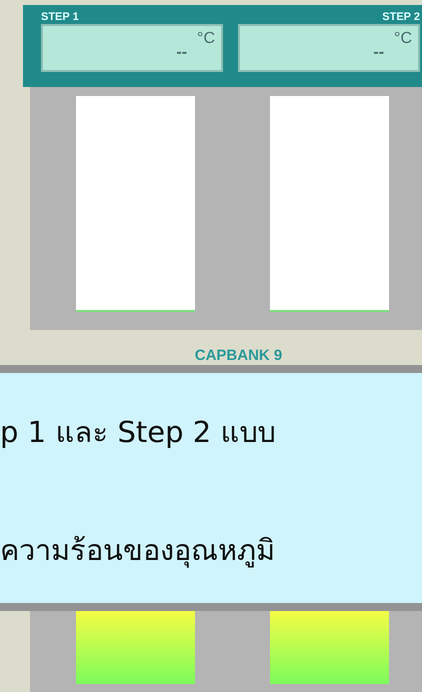  What do you see at coordinates (239, 355) in the screenshot?
I see `capbank-label: CAPBANK 9` at bounding box center [239, 355].